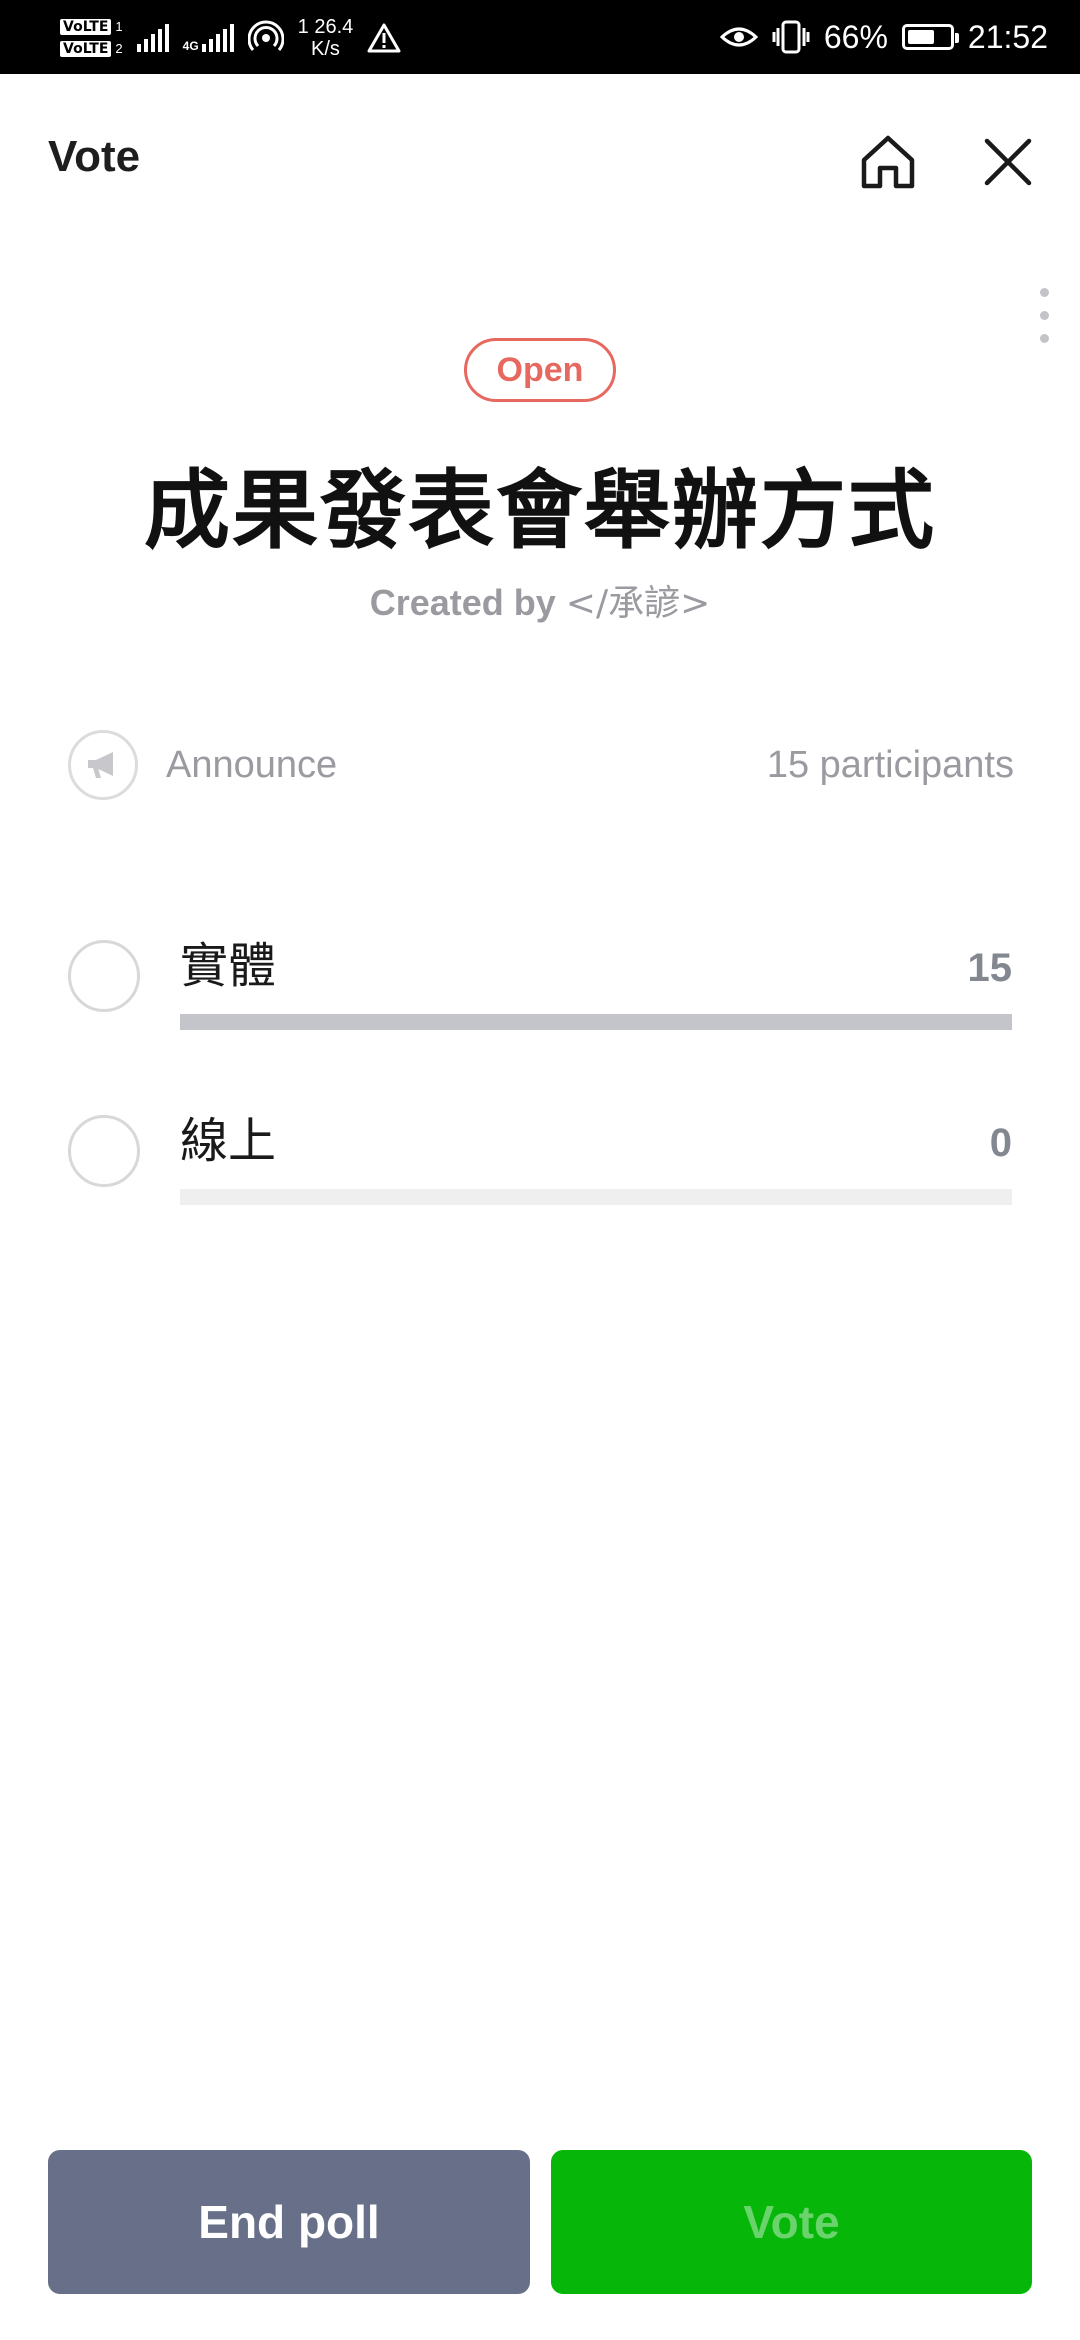 Image resolution: width=1080 pixels, height=2340 pixels. I want to click on sim-1-label: 1, so click(119, 26).